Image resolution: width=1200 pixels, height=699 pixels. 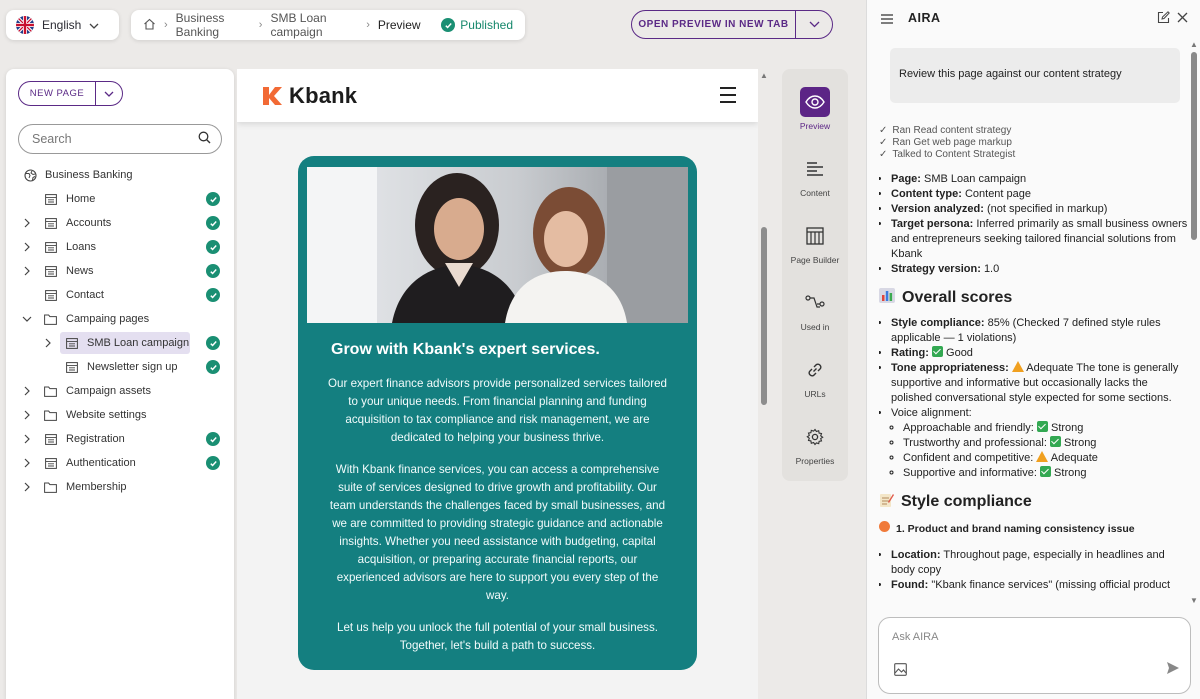 I want to click on tree-item-campaing-pages: Campaing pages, so click(x=120, y=319).